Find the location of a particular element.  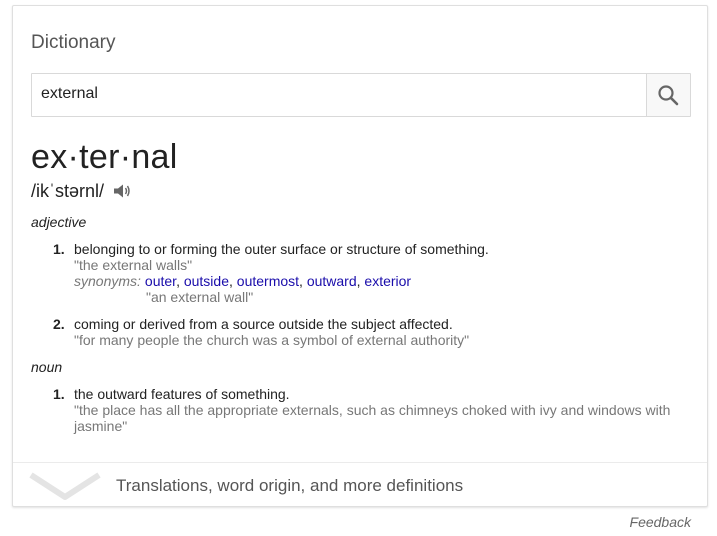

part-of-speech: noun is located at coordinates (47, 367).